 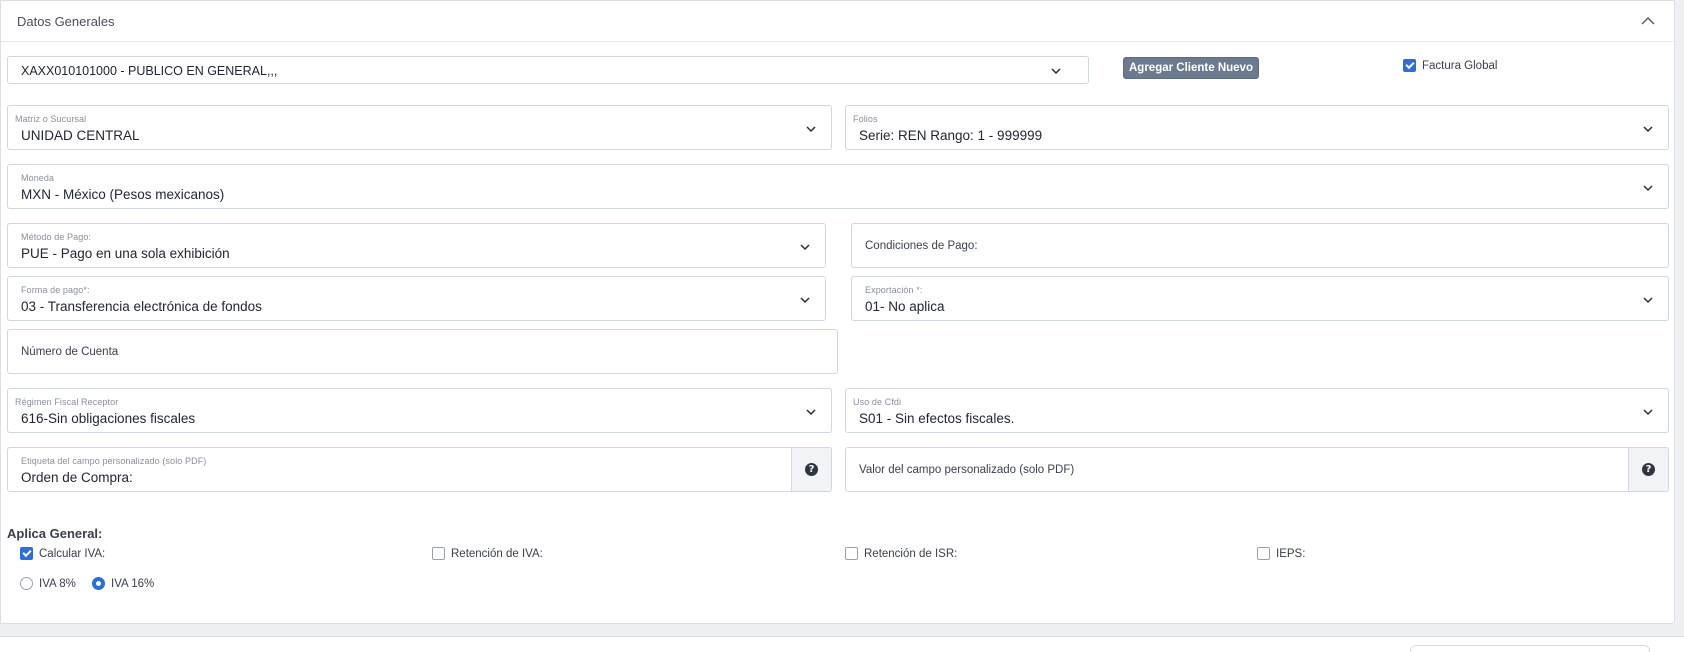 I want to click on client-select-value: XAXX010101000 - PUBLICO EN GENERAL,,,, so click(x=149, y=71).